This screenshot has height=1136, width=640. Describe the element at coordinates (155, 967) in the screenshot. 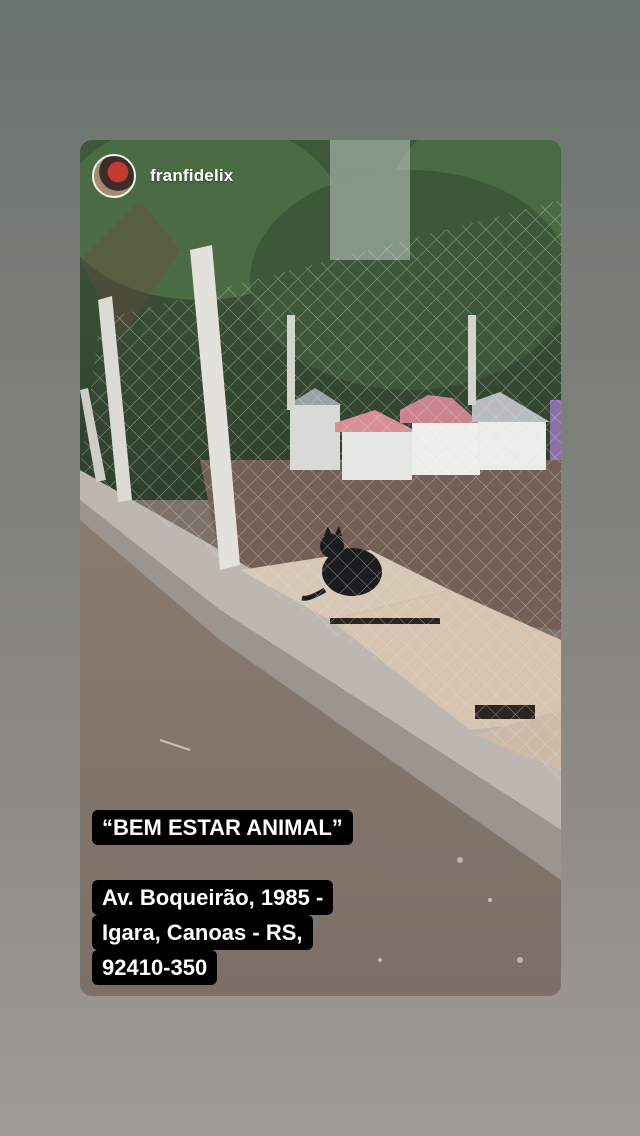

I see `address-line-3: 92410-350` at that location.